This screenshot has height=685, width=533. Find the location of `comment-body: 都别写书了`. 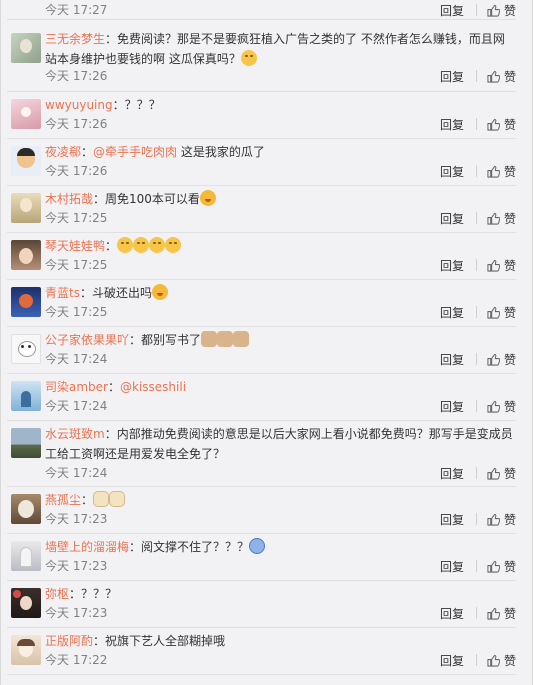

comment-body: 都别写书了 is located at coordinates (171, 340).